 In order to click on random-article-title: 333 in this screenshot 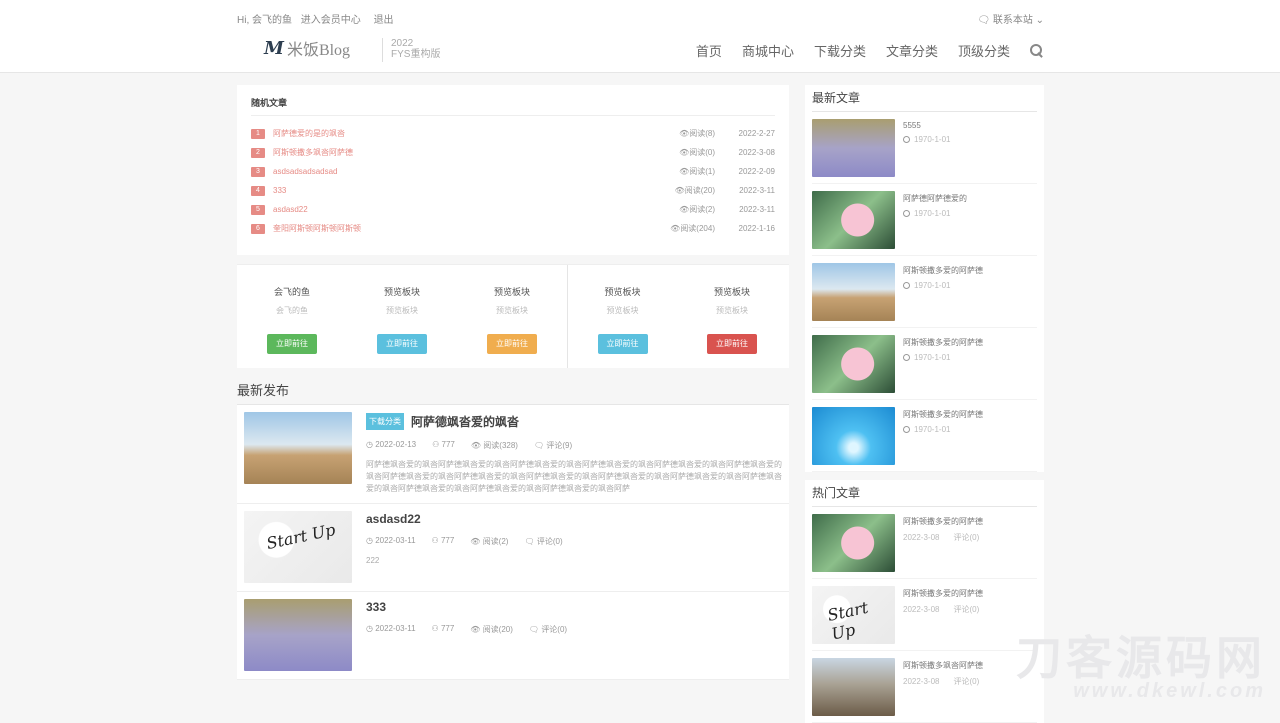, I will do `click(451, 190)`.